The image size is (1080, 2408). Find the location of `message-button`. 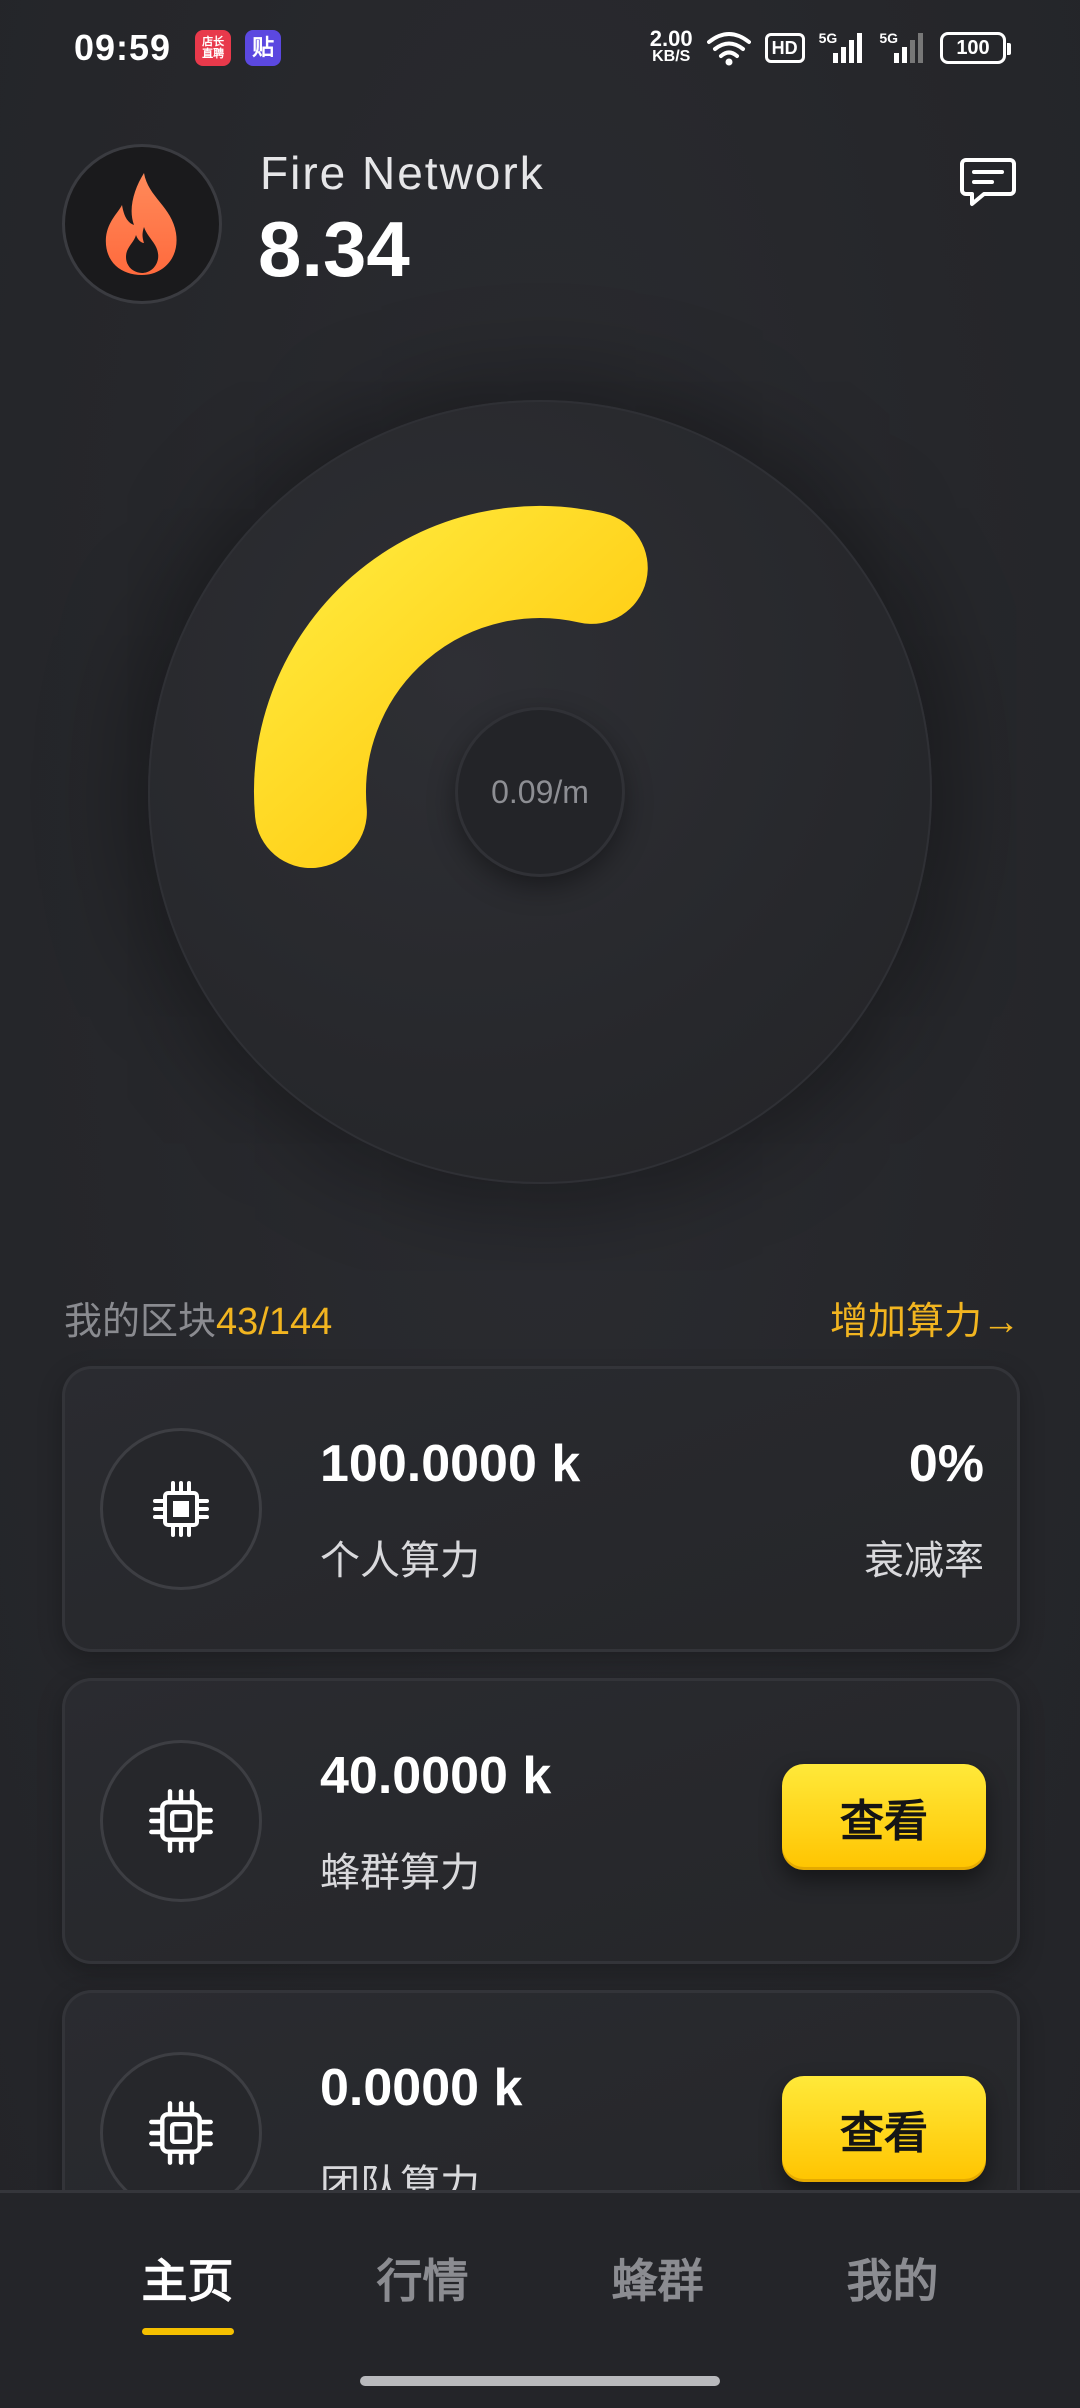

message-button is located at coordinates (988, 182).